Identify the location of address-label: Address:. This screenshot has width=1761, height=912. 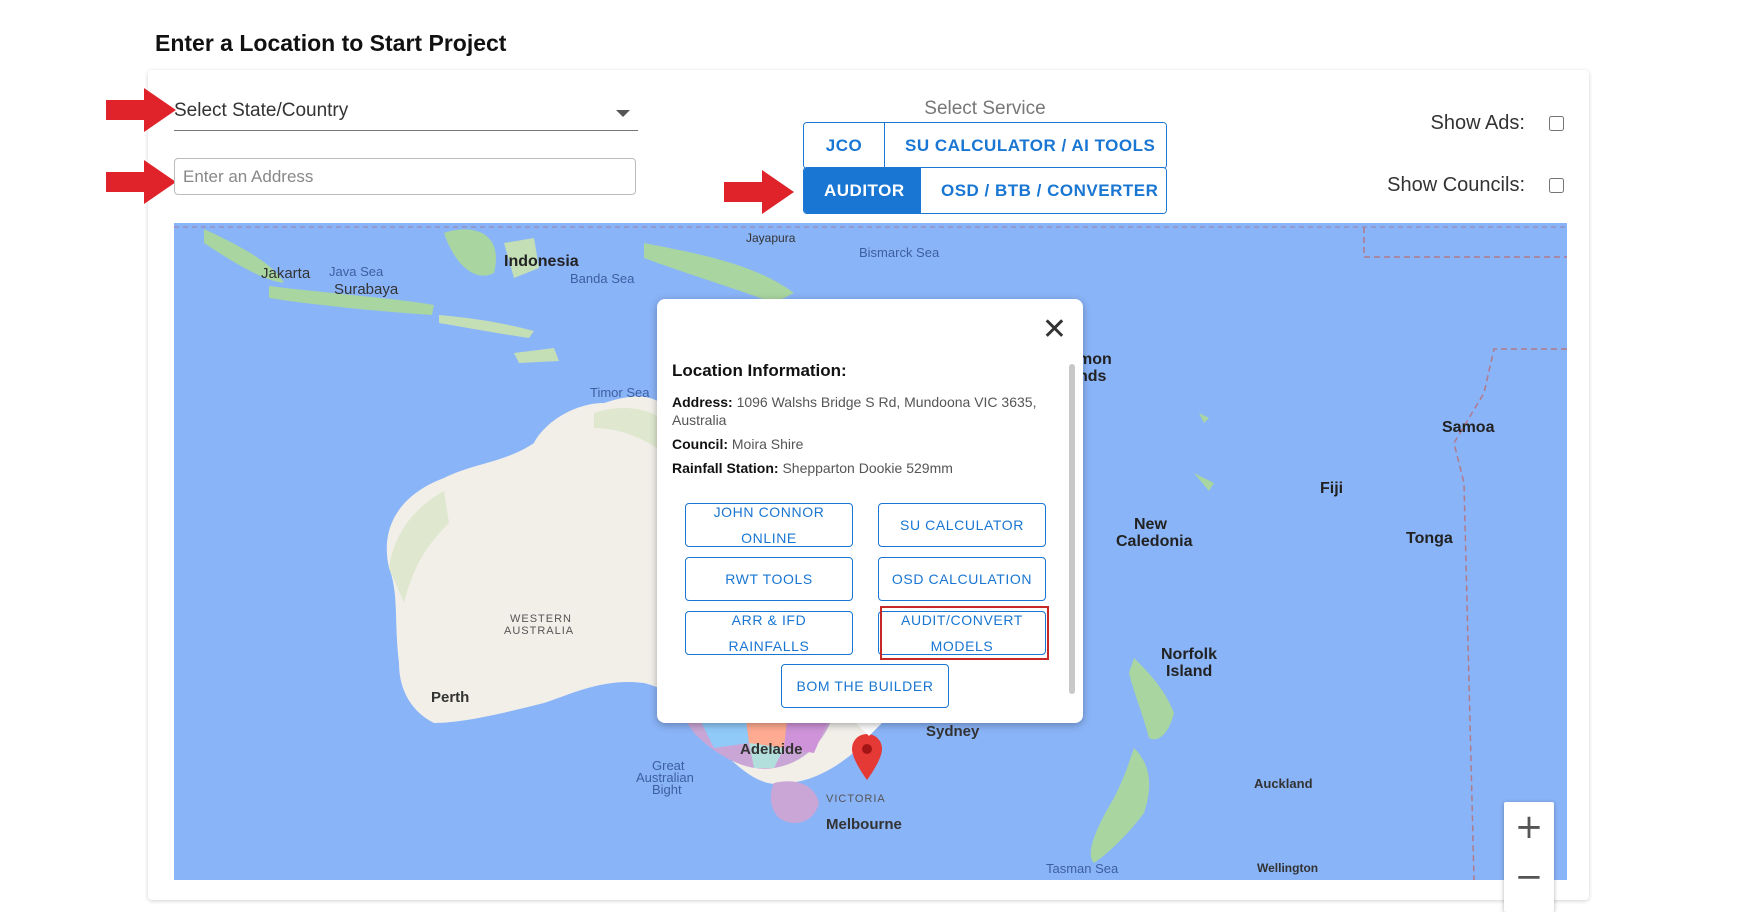
(702, 402).